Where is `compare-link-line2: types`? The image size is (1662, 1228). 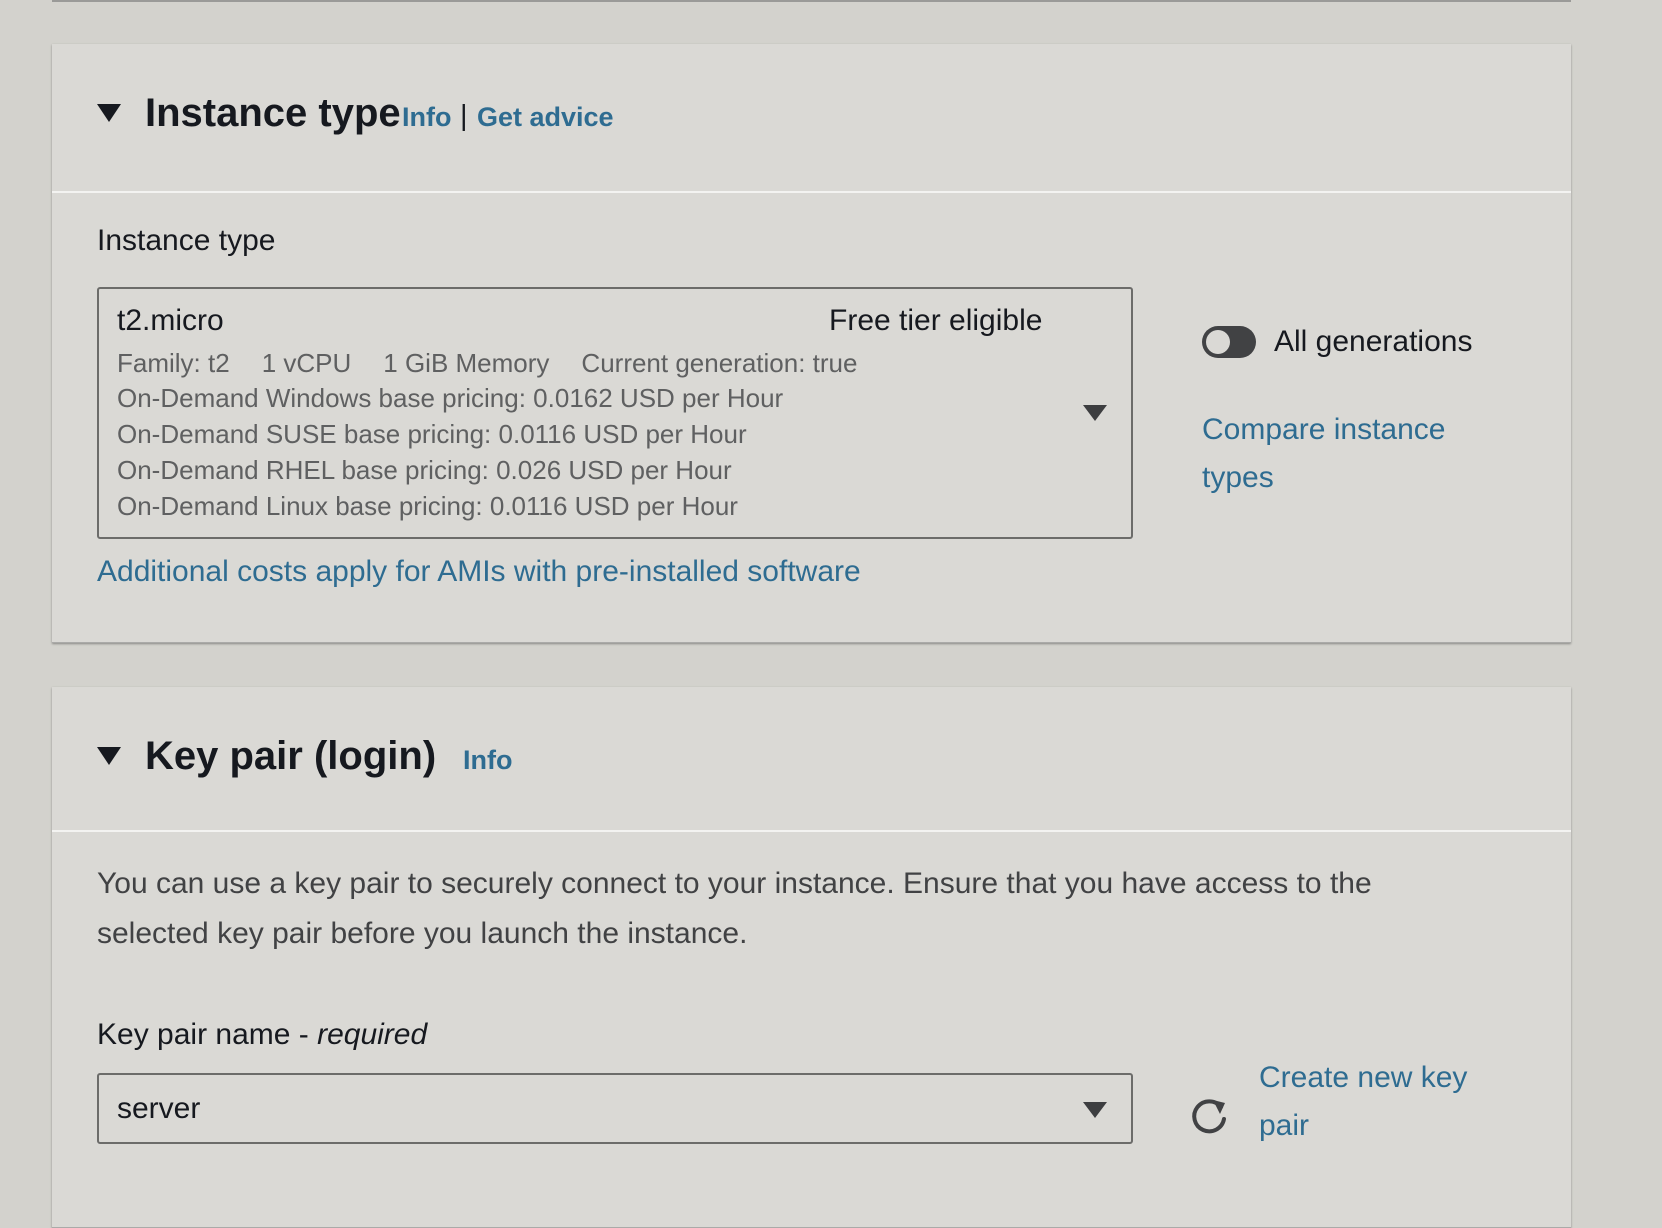
compare-link-line2: types is located at coordinates (1238, 477).